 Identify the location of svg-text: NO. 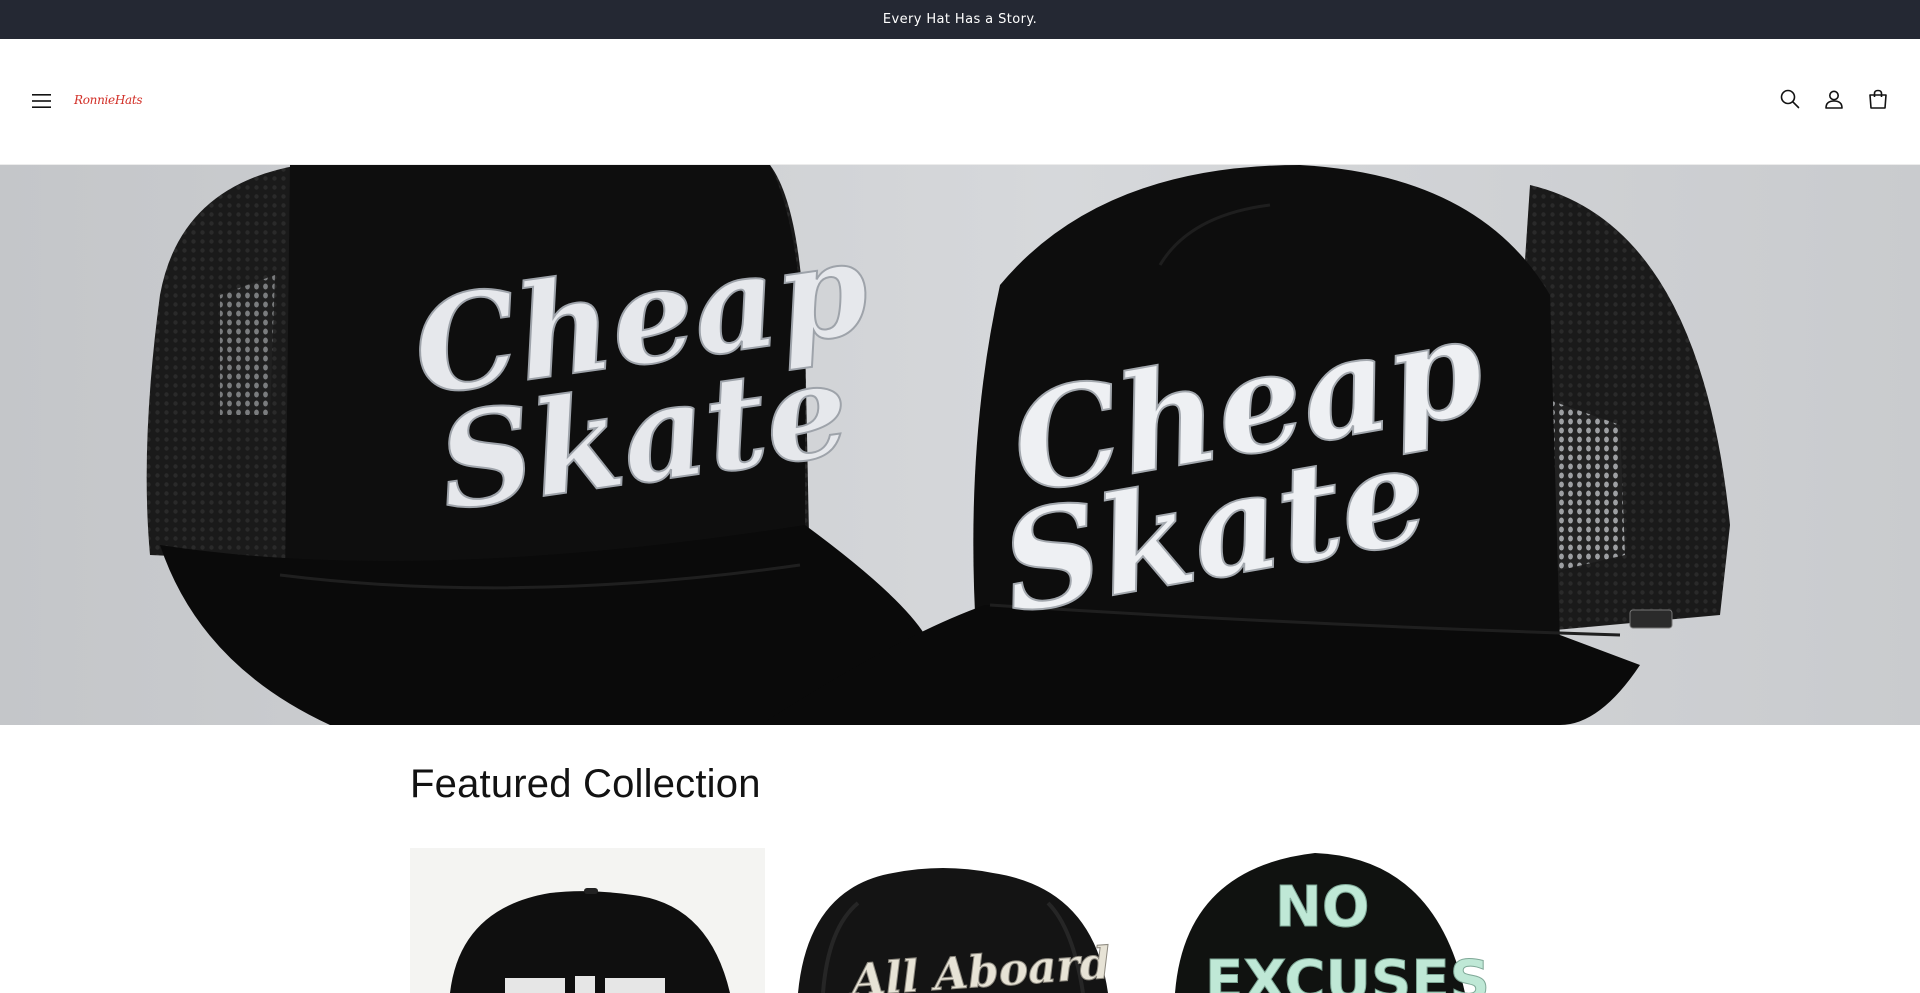
(1322, 907).